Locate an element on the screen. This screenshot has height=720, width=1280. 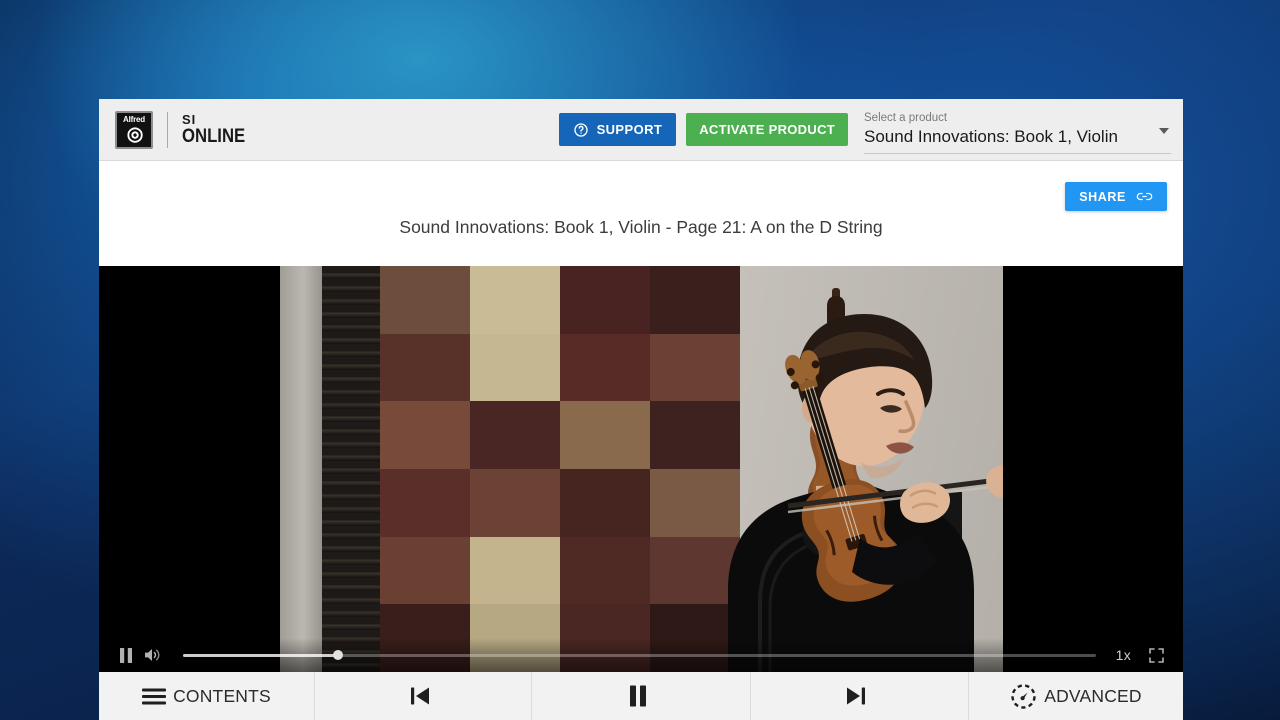
si-online-wordmark: SI ONLINE is located at coordinates (218, 129).